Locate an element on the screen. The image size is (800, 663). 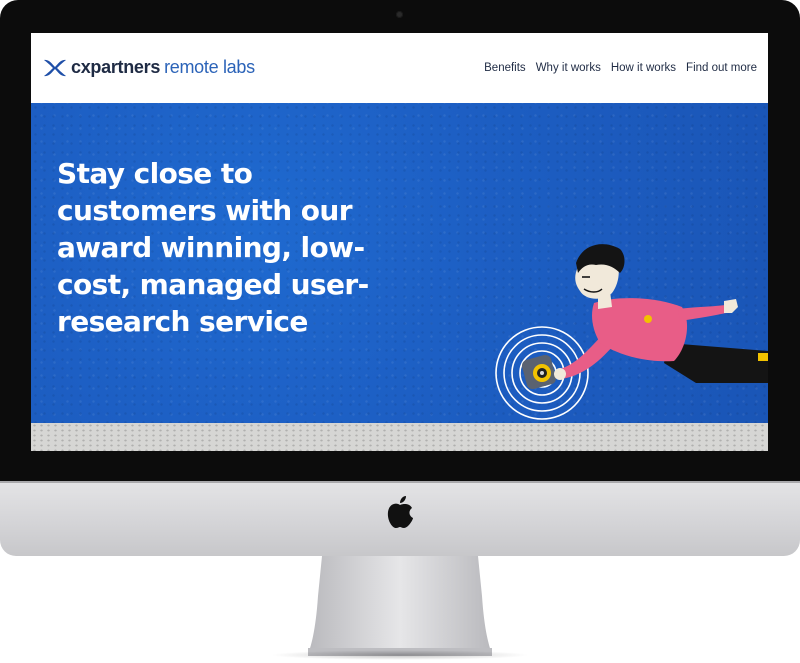
nav-how-it-works: How it works is located at coordinates (643, 68).